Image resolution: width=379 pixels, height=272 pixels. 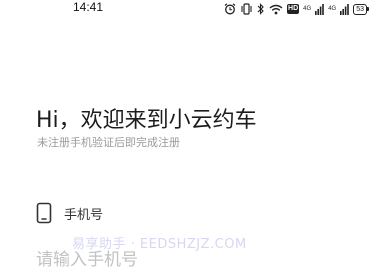 I want to click on network-type-2: 4G, so click(x=332, y=9).